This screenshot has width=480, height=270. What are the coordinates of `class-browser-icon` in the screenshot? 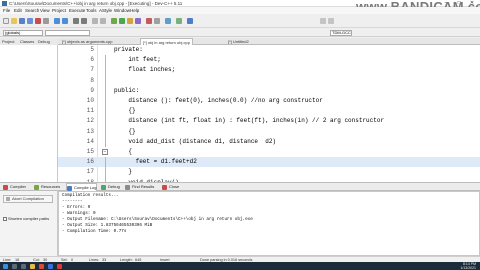 It's located at (168, 21).